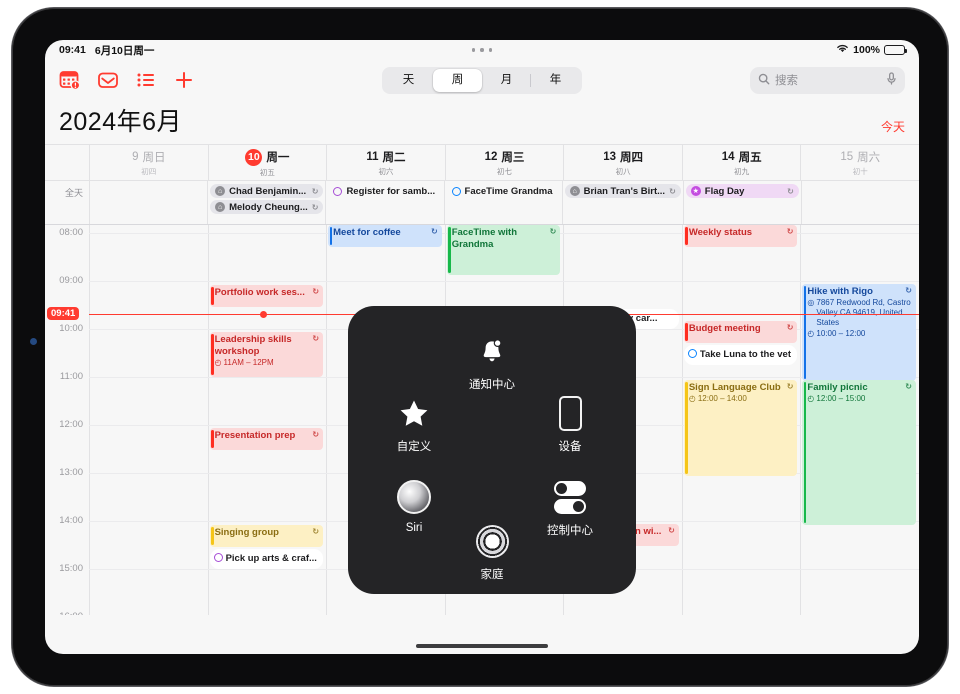 The height and width of the screenshot is (694, 960). I want to click on all-day-column: ★ Flag Day ↻, so click(741, 202).